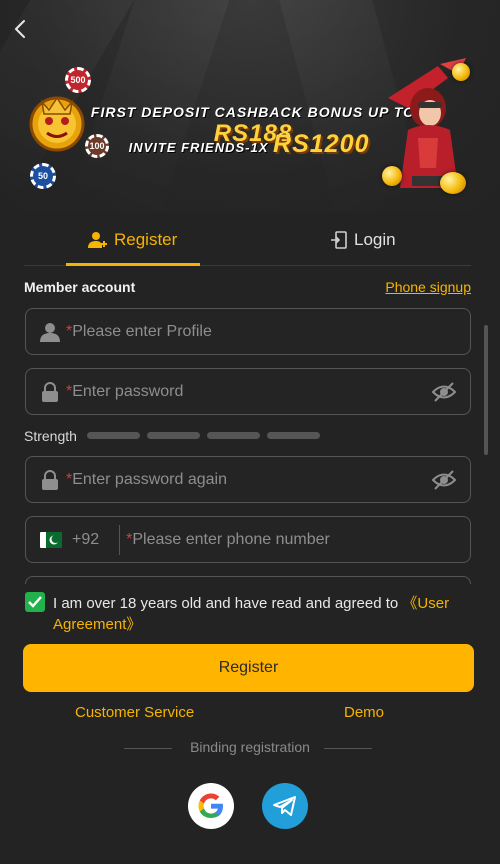 The height and width of the screenshot is (864, 500). I want to click on checkmark-icon, so click(35, 602).